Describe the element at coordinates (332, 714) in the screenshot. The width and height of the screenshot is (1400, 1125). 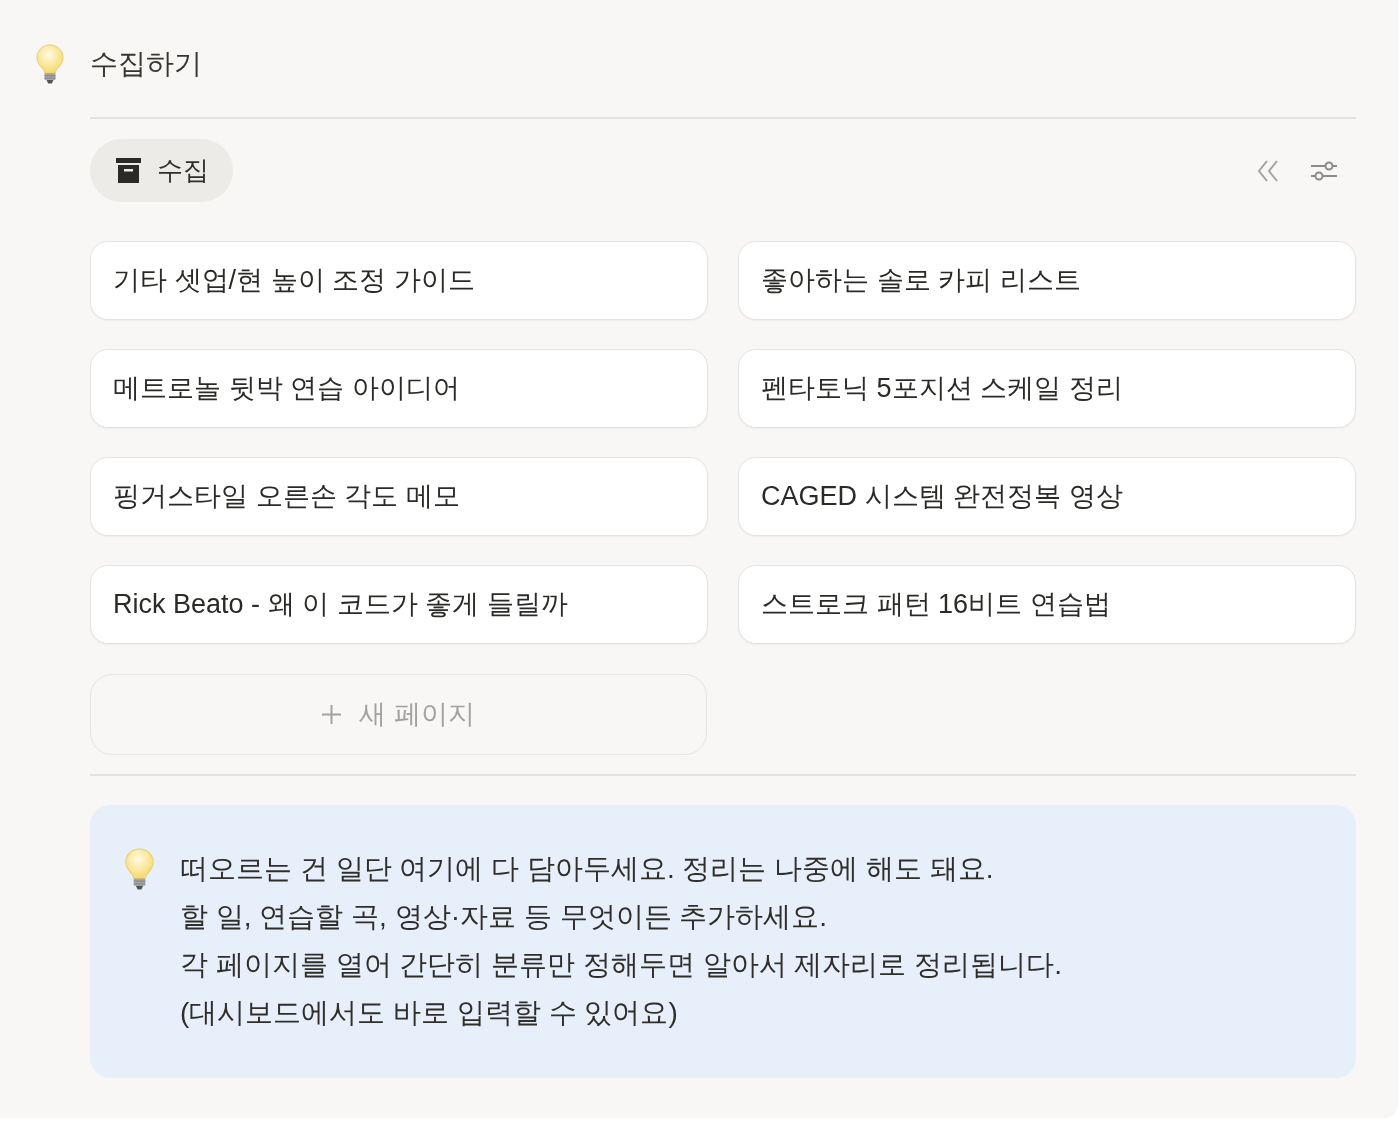
I see `plus-icon` at that location.